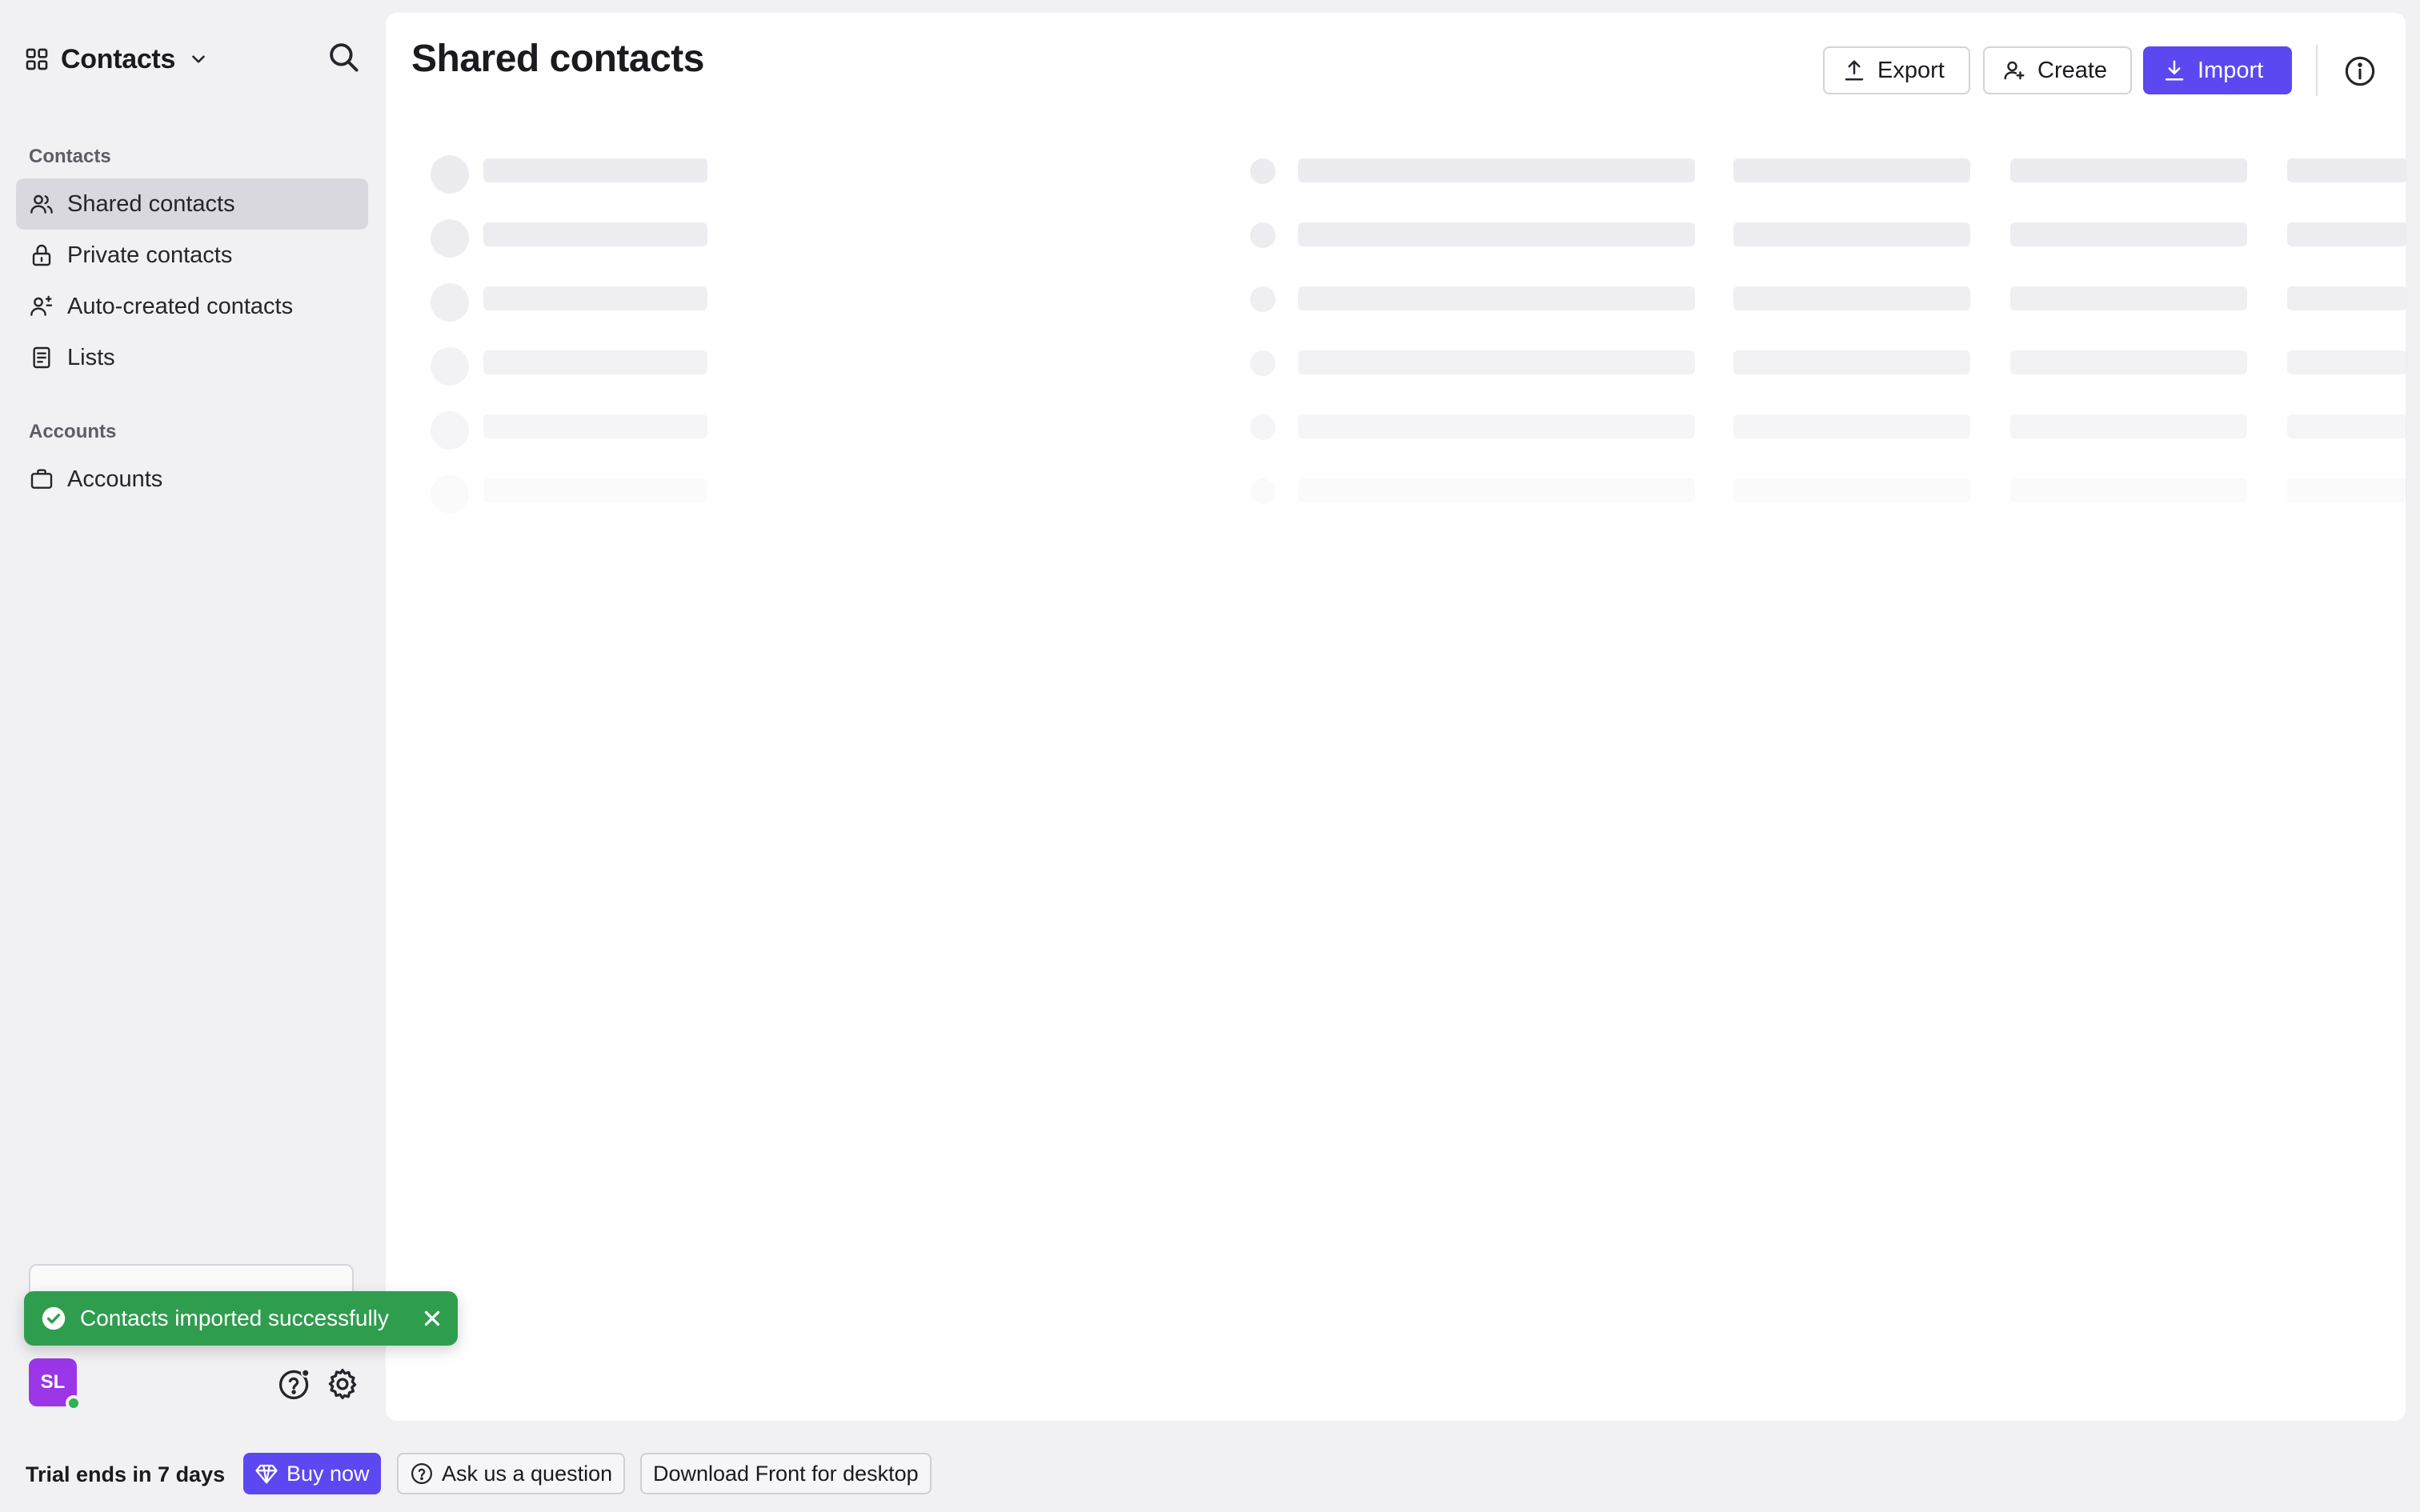 The width and height of the screenshot is (2420, 1512). I want to click on upload-icon, so click(1854, 70).